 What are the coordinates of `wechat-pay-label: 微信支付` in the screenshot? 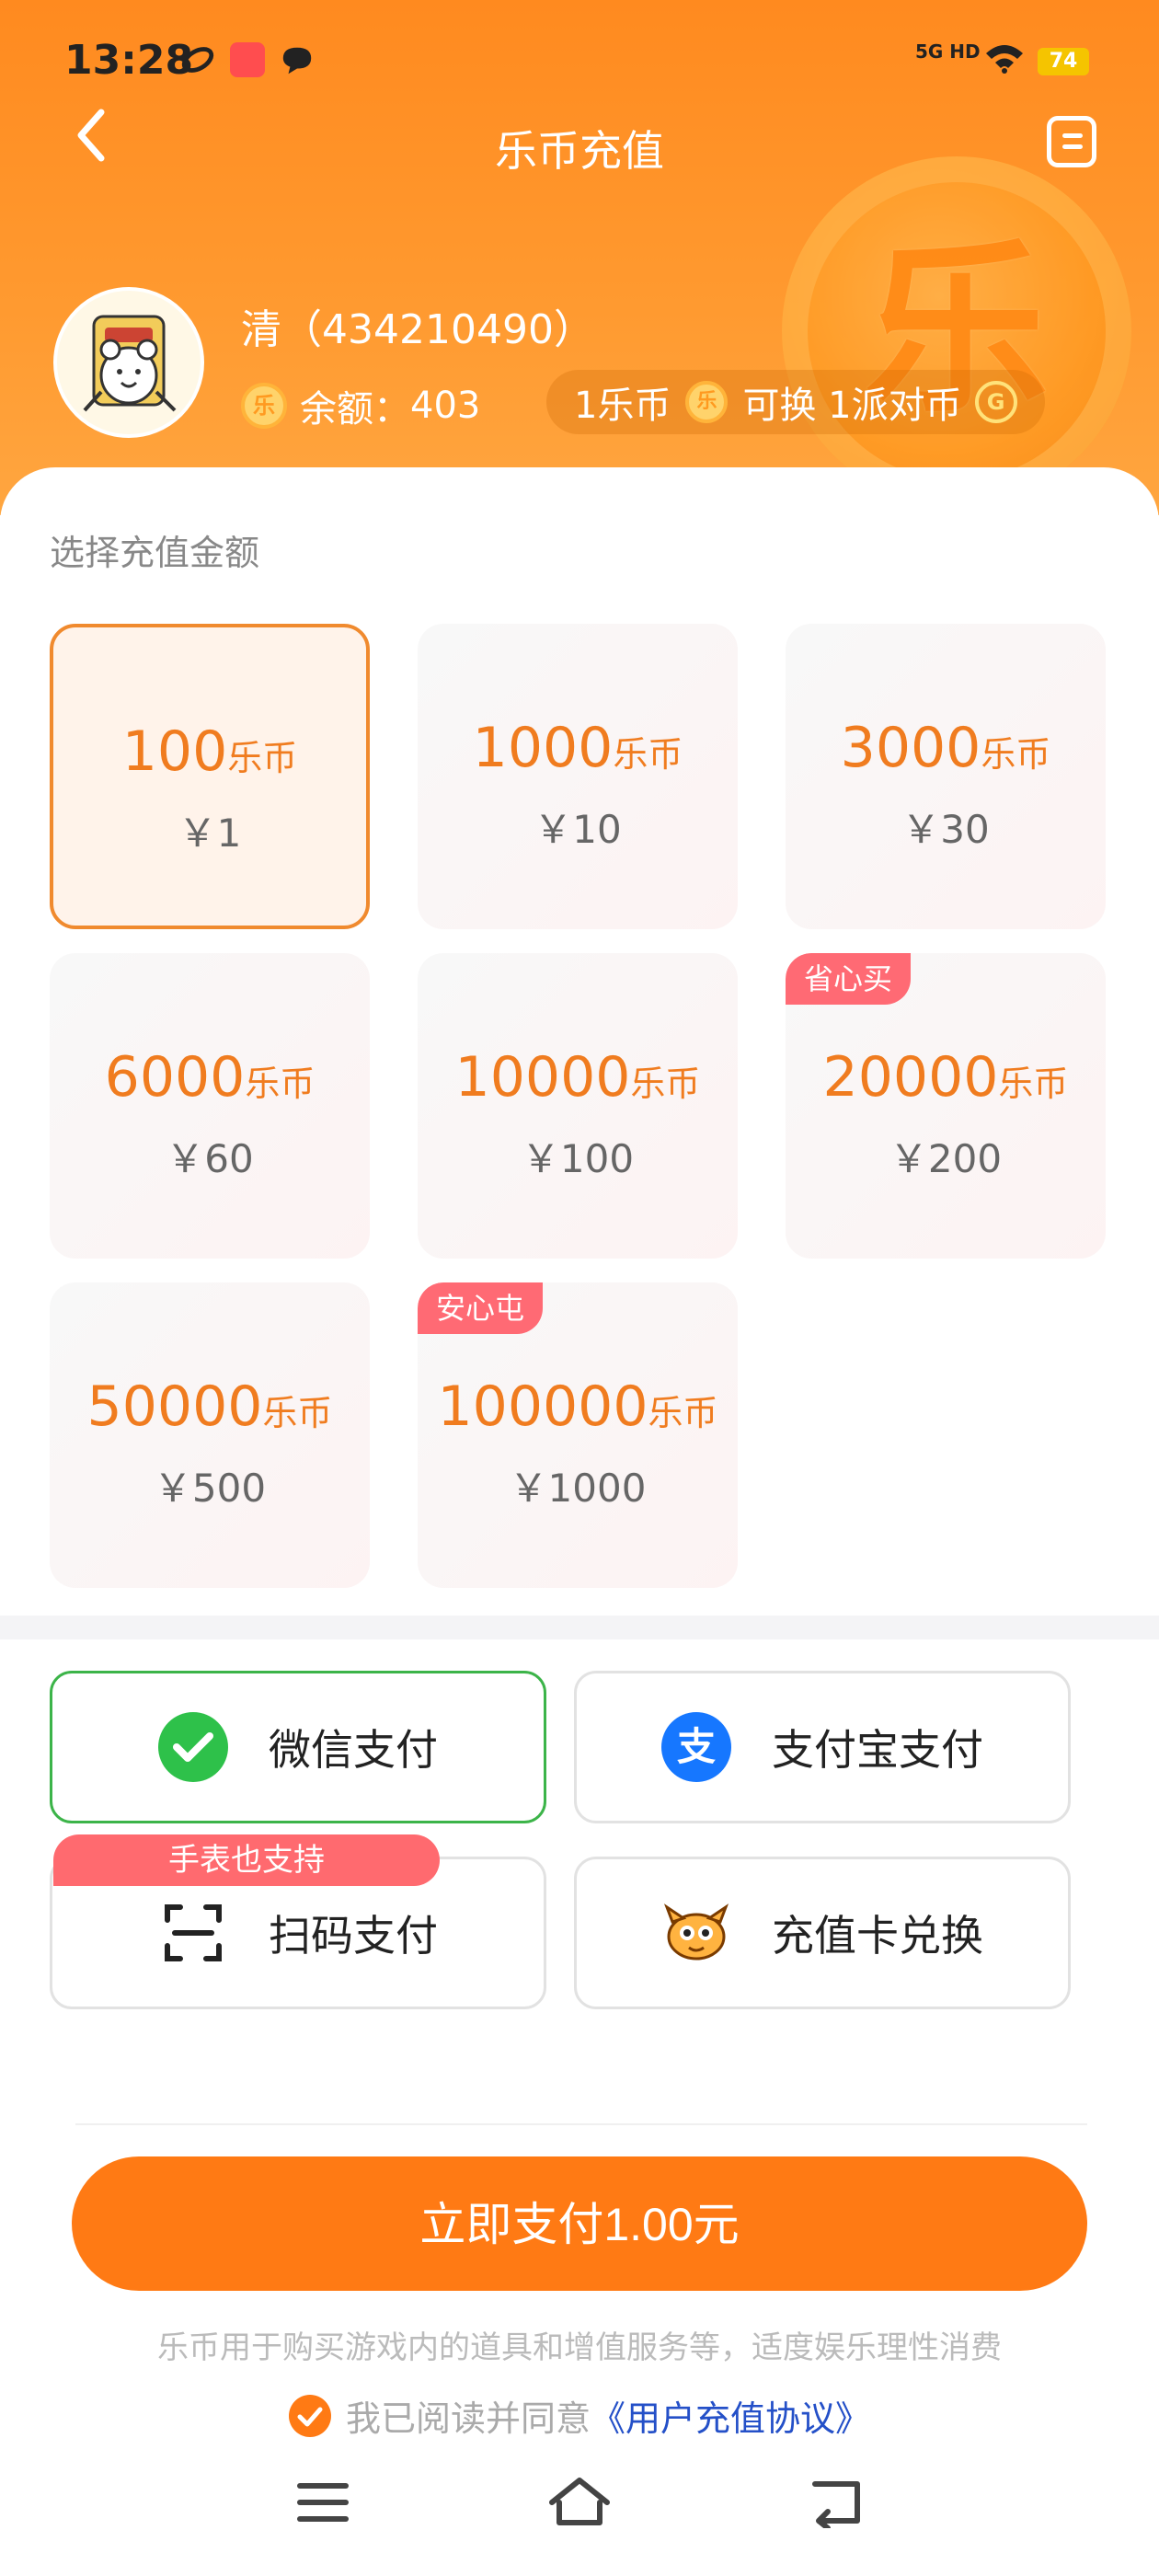 It's located at (353, 1750).